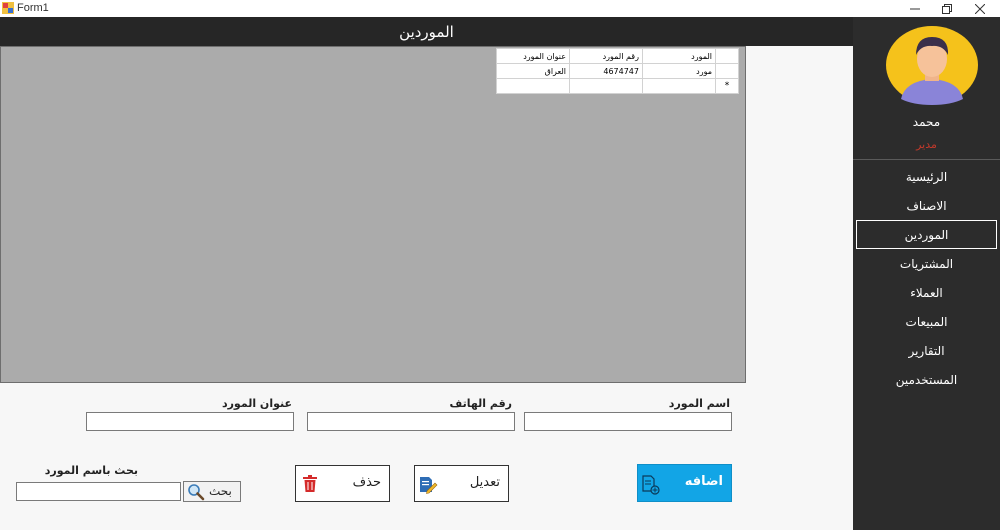 The image size is (1000, 530). Describe the element at coordinates (33, 8) in the screenshot. I see `window-title: Form1` at that location.